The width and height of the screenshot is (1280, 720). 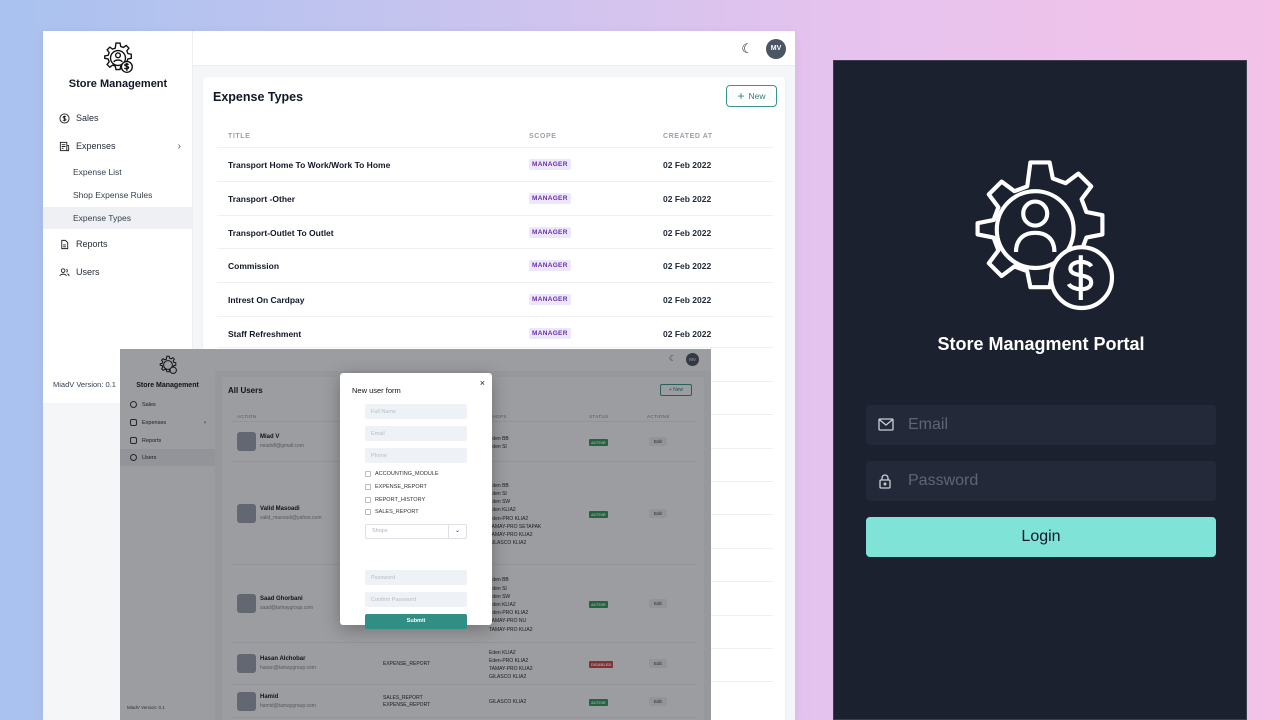 What do you see at coordinates (400, 500) in the screenshot?
I see `permission-label: REPORT_HISTORY` at bounding box center [400, 500].